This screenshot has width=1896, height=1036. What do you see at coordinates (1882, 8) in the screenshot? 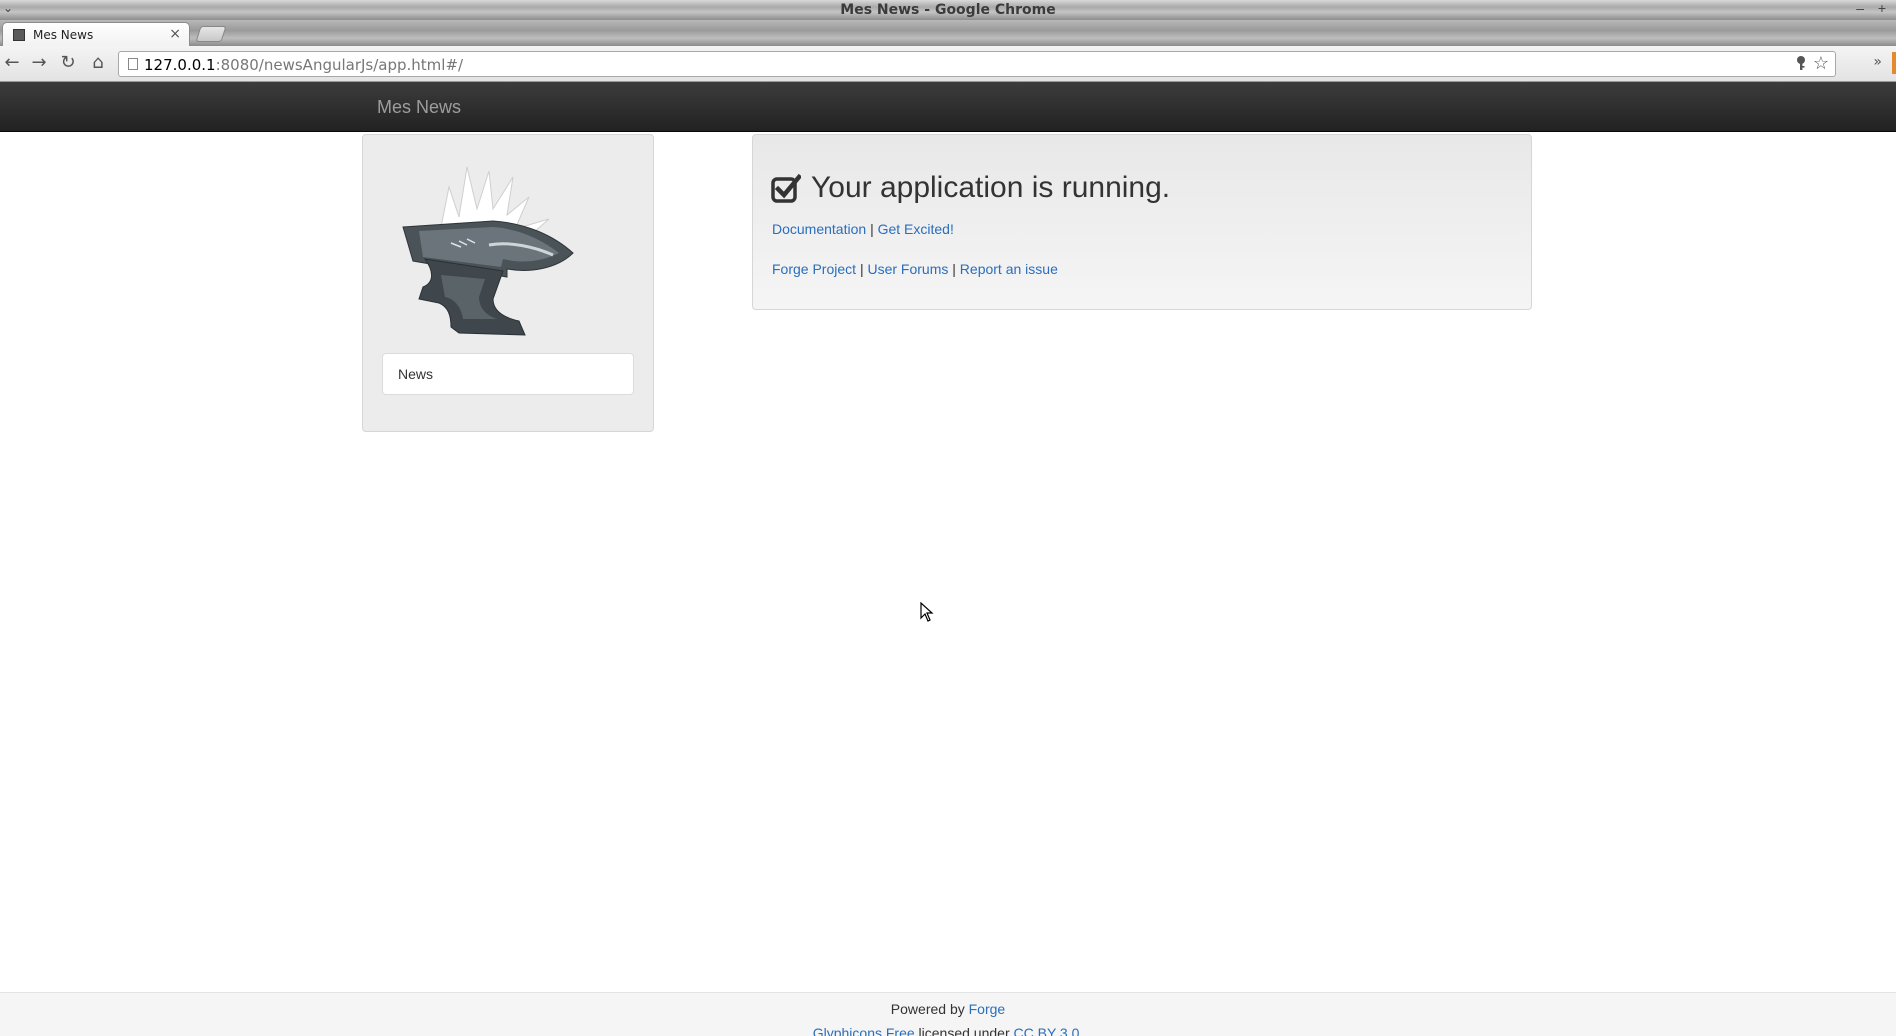
I see `maximize-icon: +` at bounding box center [1882, 8].